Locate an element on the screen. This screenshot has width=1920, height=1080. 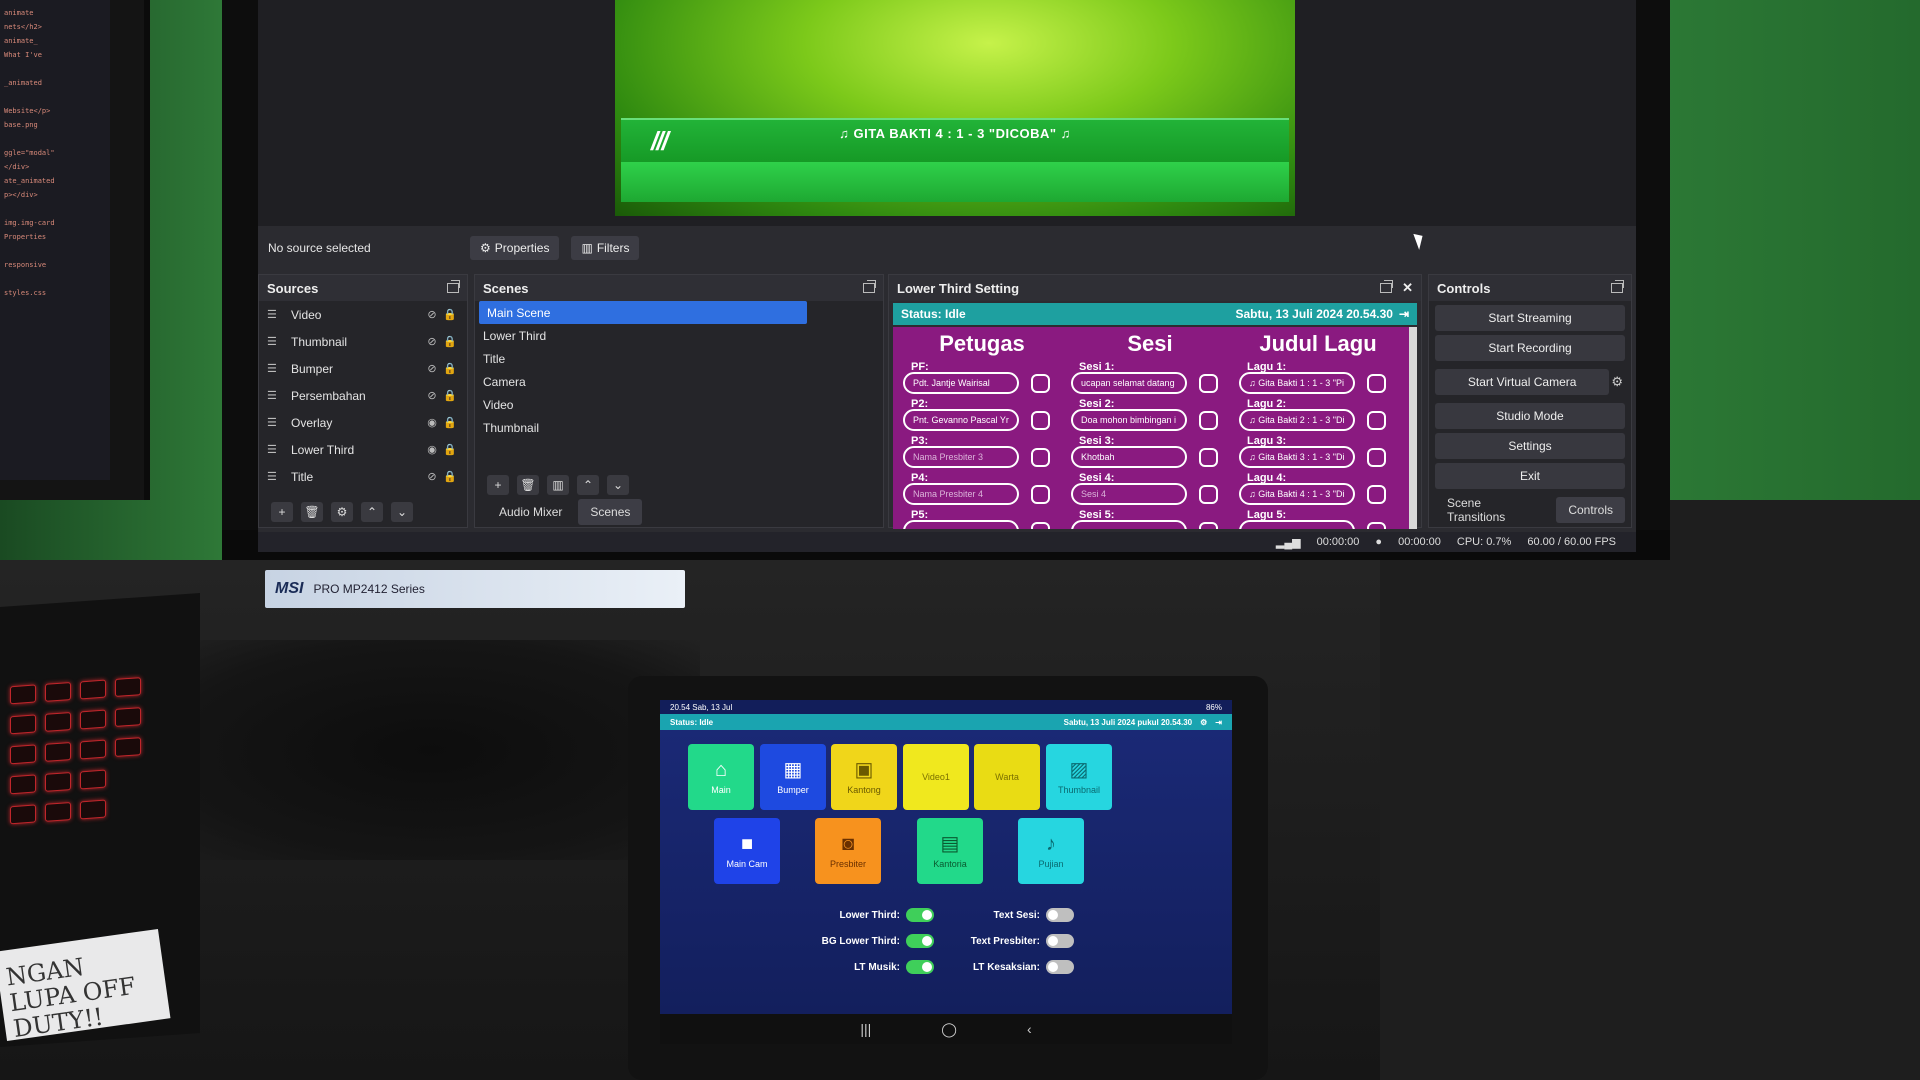
petugas-input: Pdt. Jantje Wairisal is located at coordinates (961, 383).